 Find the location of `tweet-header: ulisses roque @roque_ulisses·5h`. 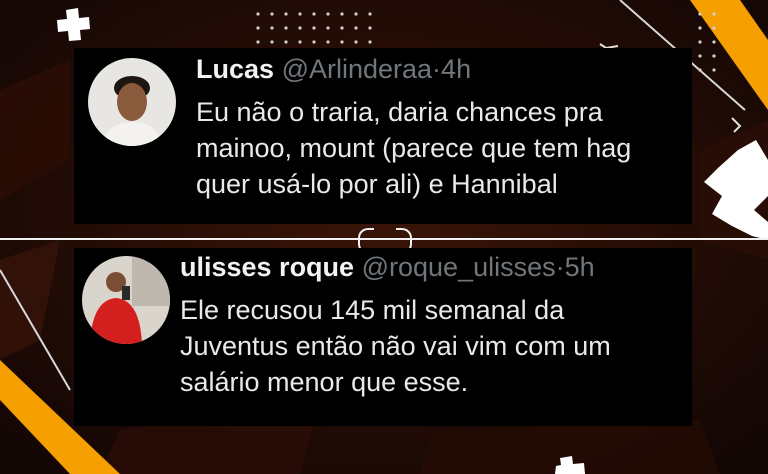

tweet-header: ulisses roque @roque_ulisses·5h is located at coordinates (387, 267).